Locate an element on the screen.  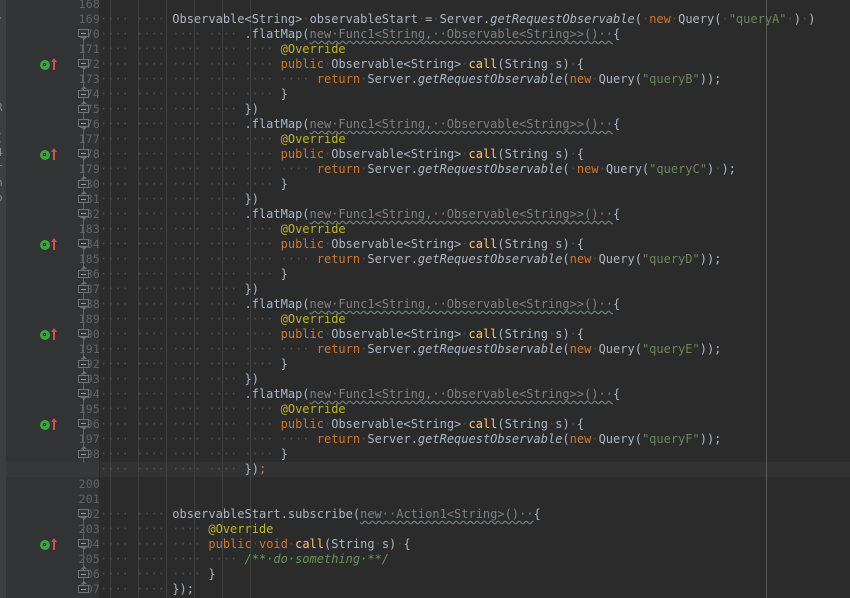
line-number: 185 is located at coordinates (89, 259).